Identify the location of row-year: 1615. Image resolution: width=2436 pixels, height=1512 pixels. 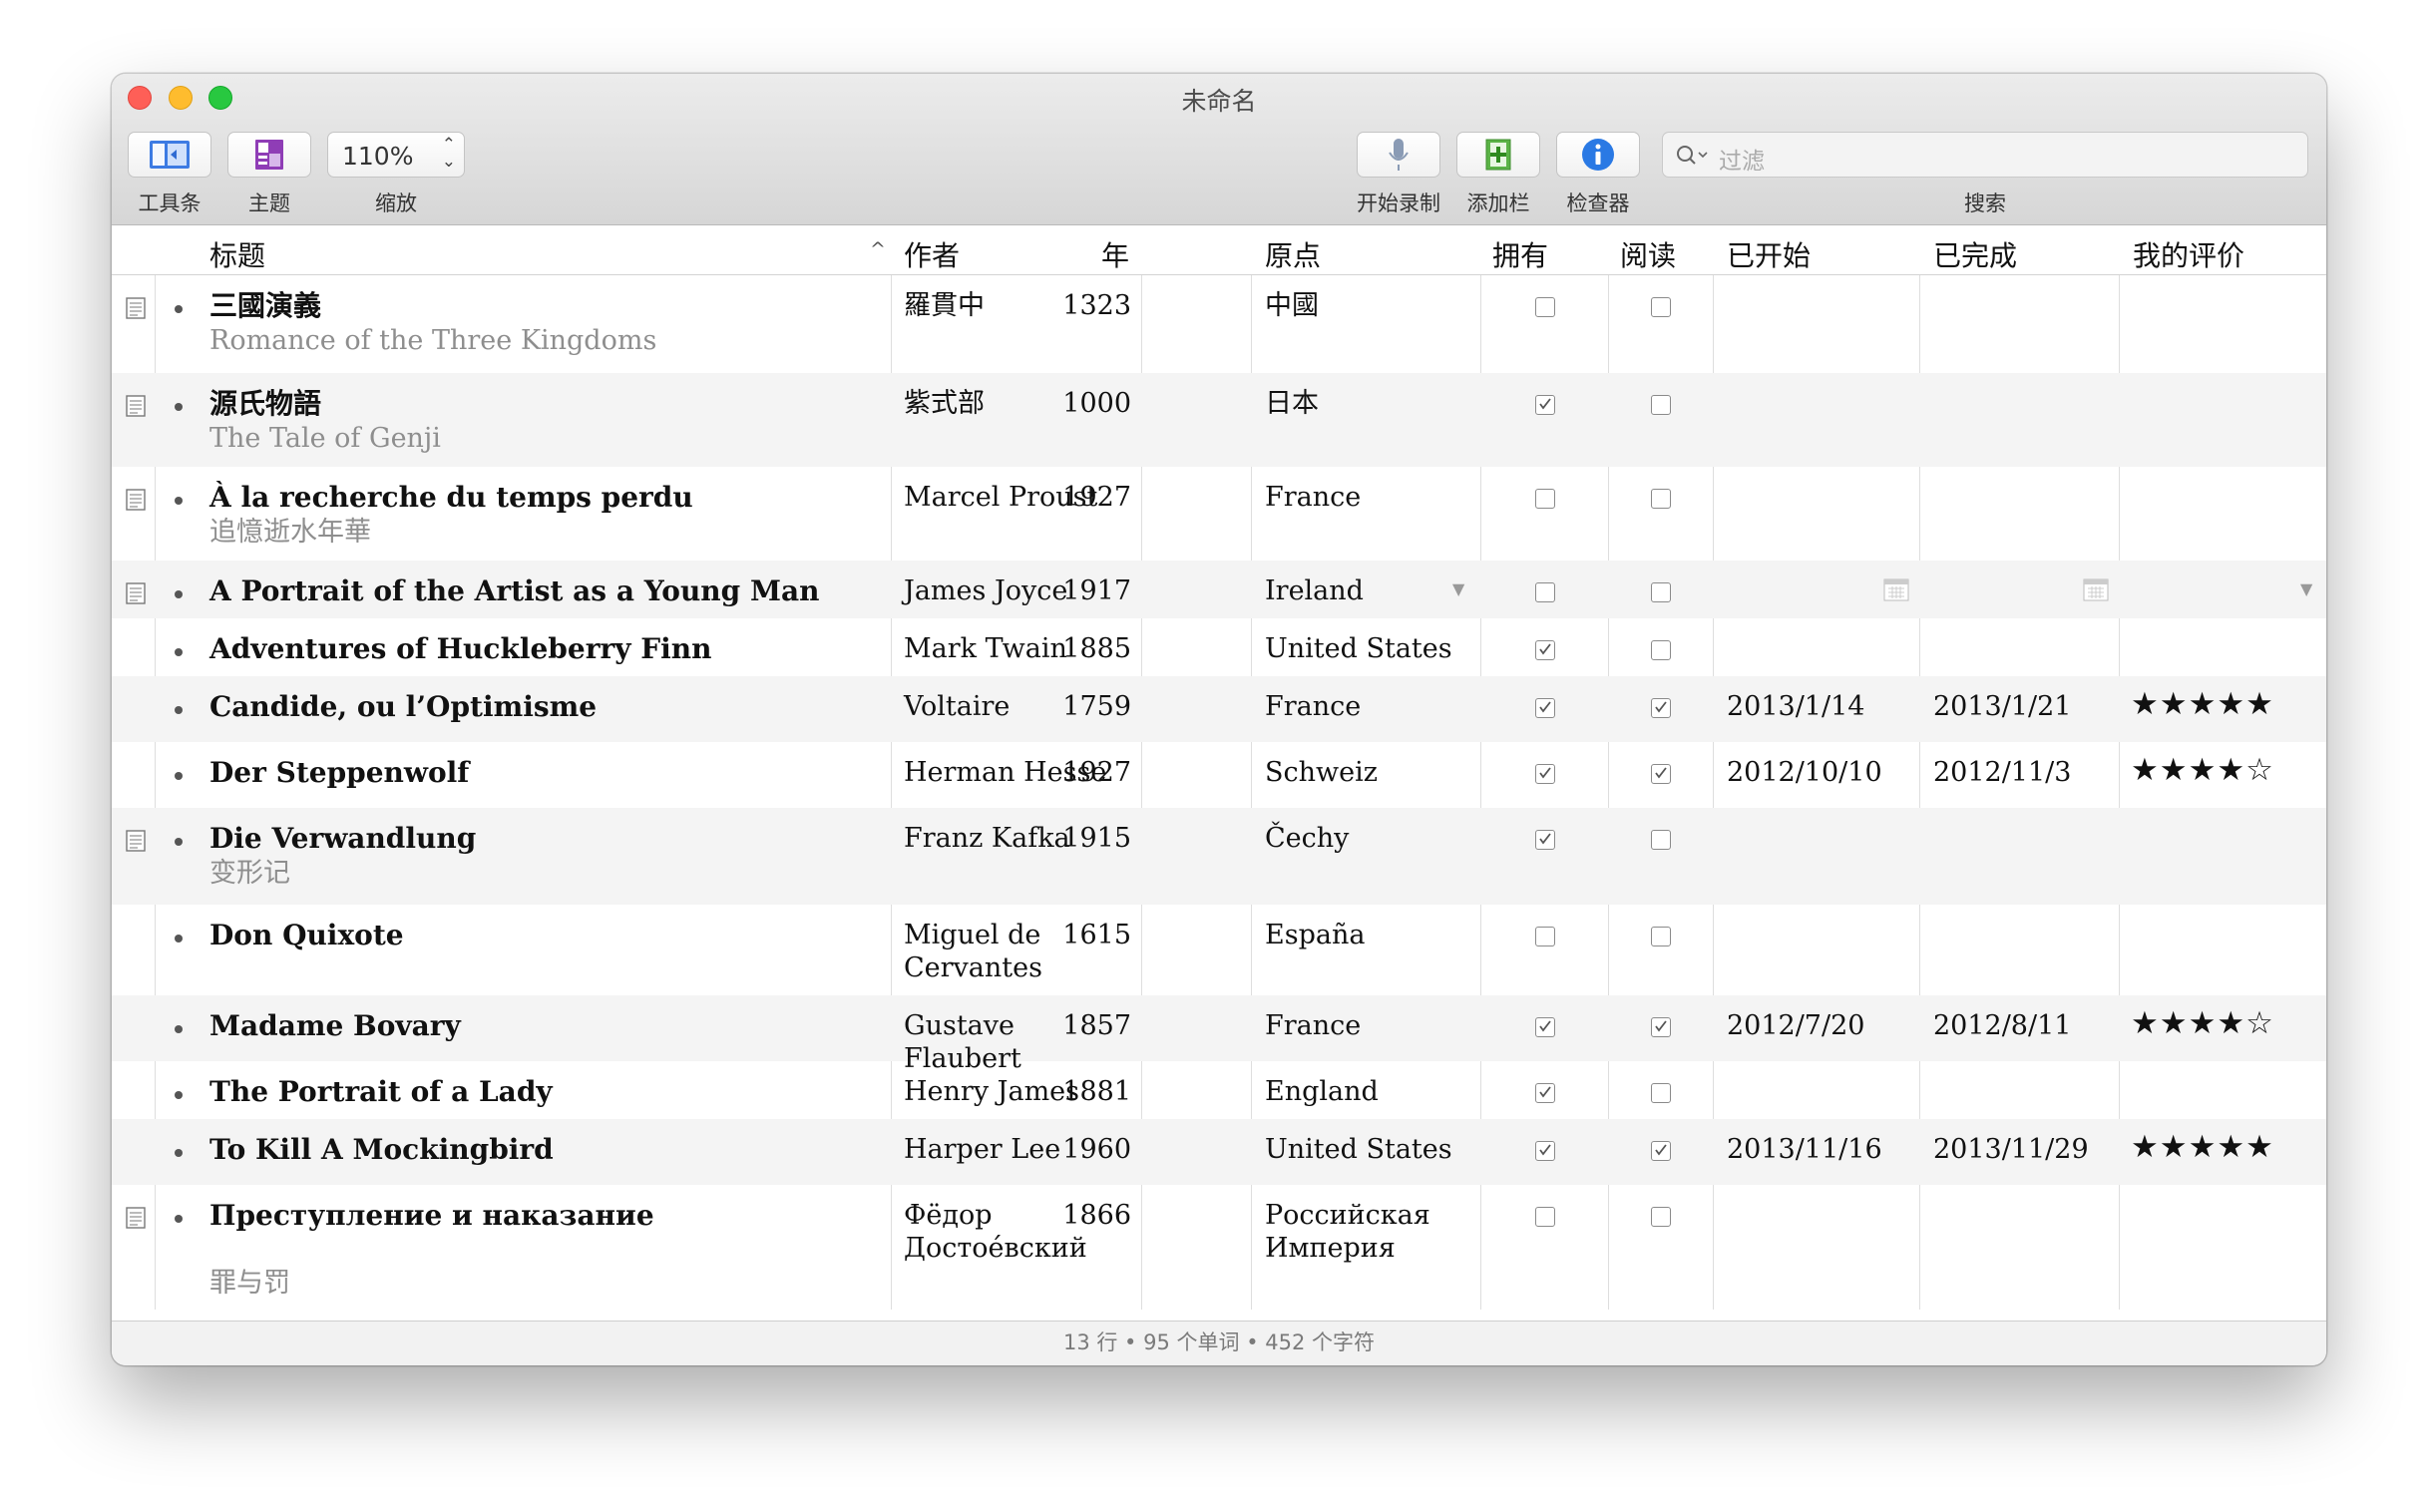
(1076, 935).